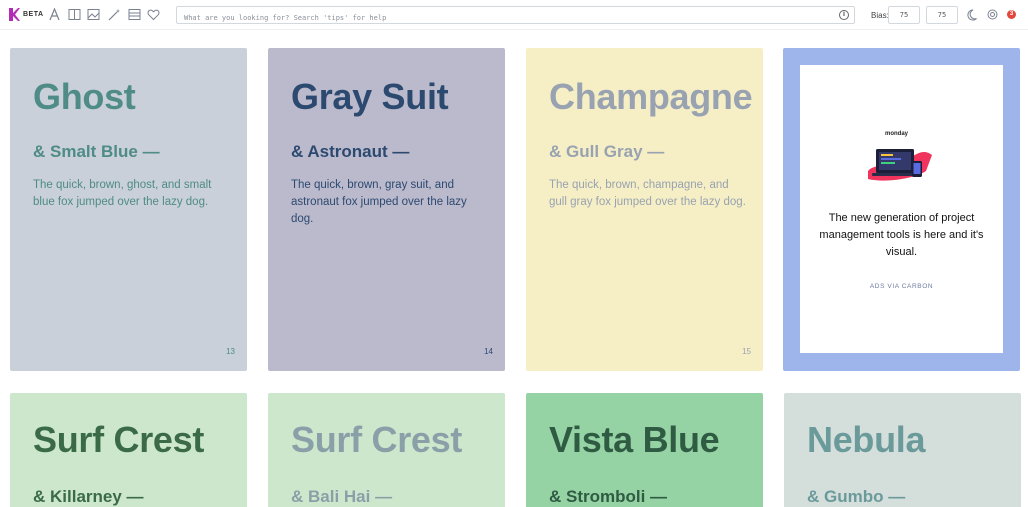 The width and height of the screenshot is (1028, 507). What do you see at coordinates (880, 15) in the screenshot?
I see `bias-label: Bias:` at bounding box center [880, 15].